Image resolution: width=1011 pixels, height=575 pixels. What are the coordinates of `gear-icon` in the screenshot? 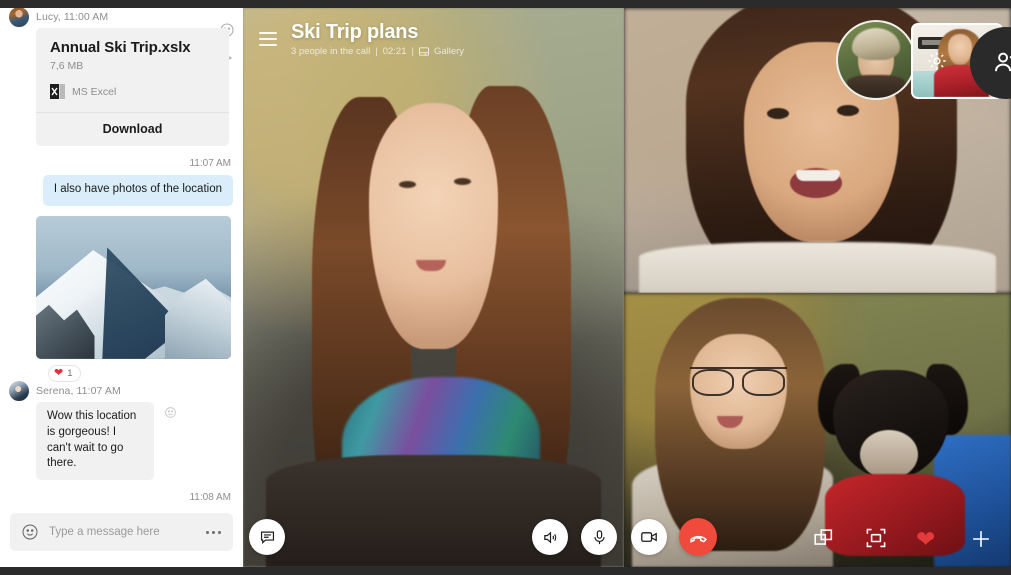 It's located at (937, 61).